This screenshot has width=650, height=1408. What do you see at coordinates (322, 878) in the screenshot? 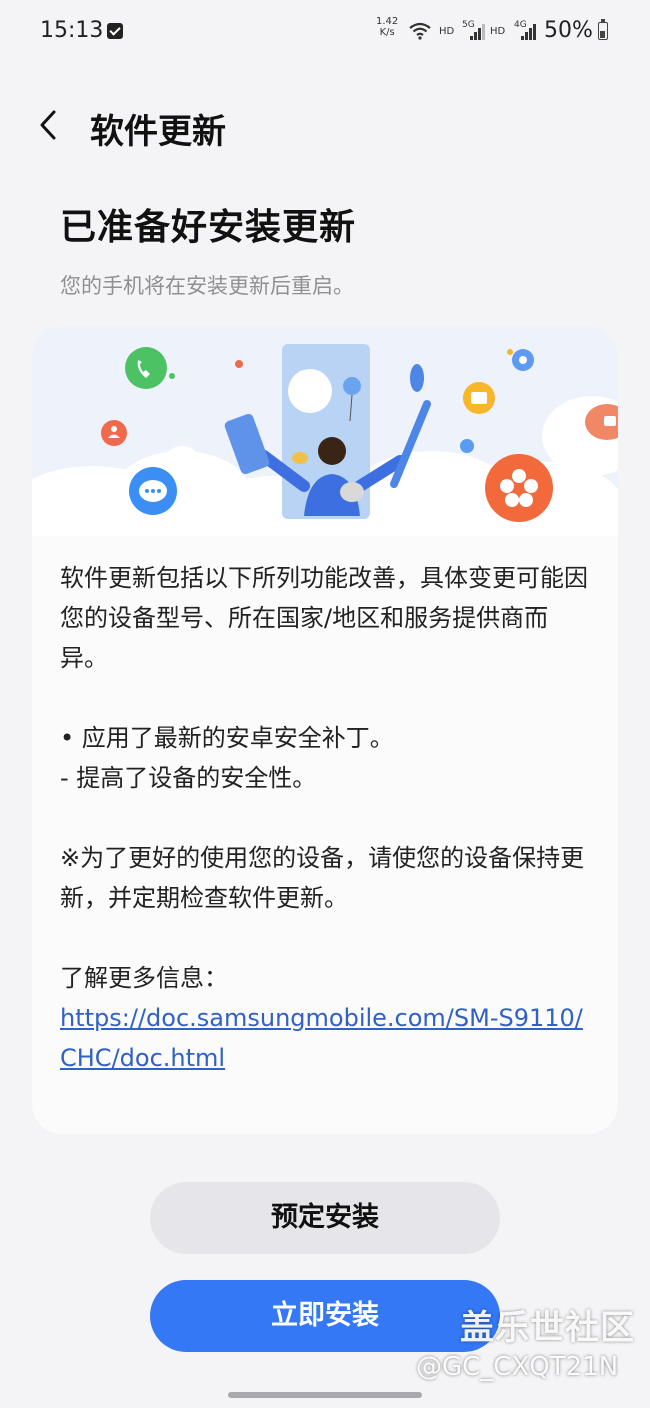
I see `update-note: ※为了更好的使用您的设备，请使您的设备保持更新，并定期检查软件更新。` at bounding box center [322, 878].